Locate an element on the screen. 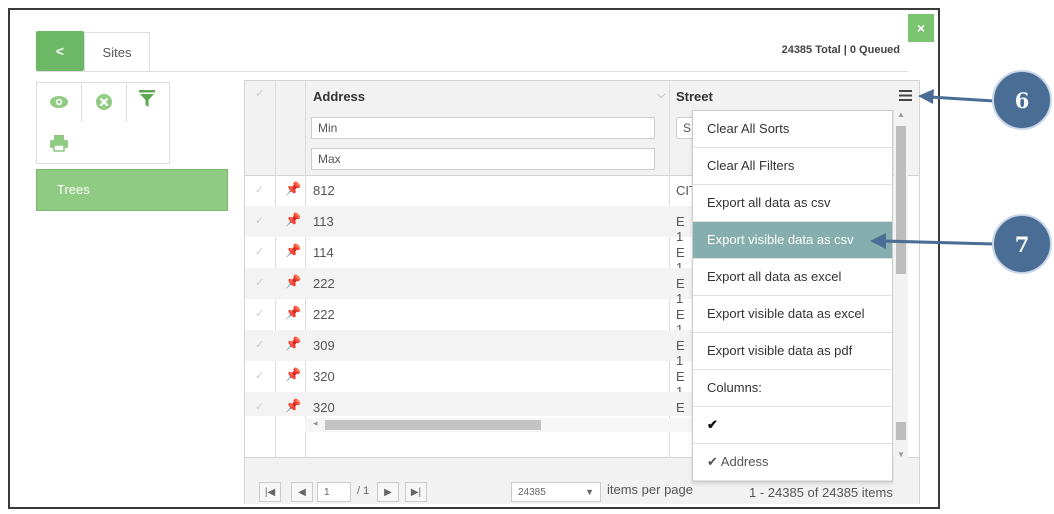 This screenshot has height=514, width=1054. callout-7: 7 is located at coordinates (1022, 244).